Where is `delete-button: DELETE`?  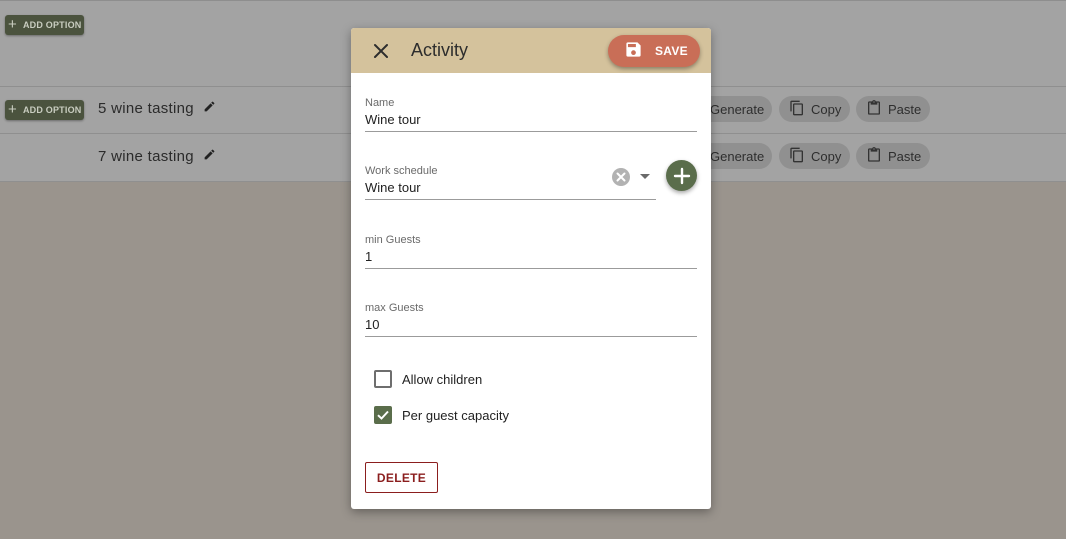
delete-button: DELETE is located at coordinates (401, 477).